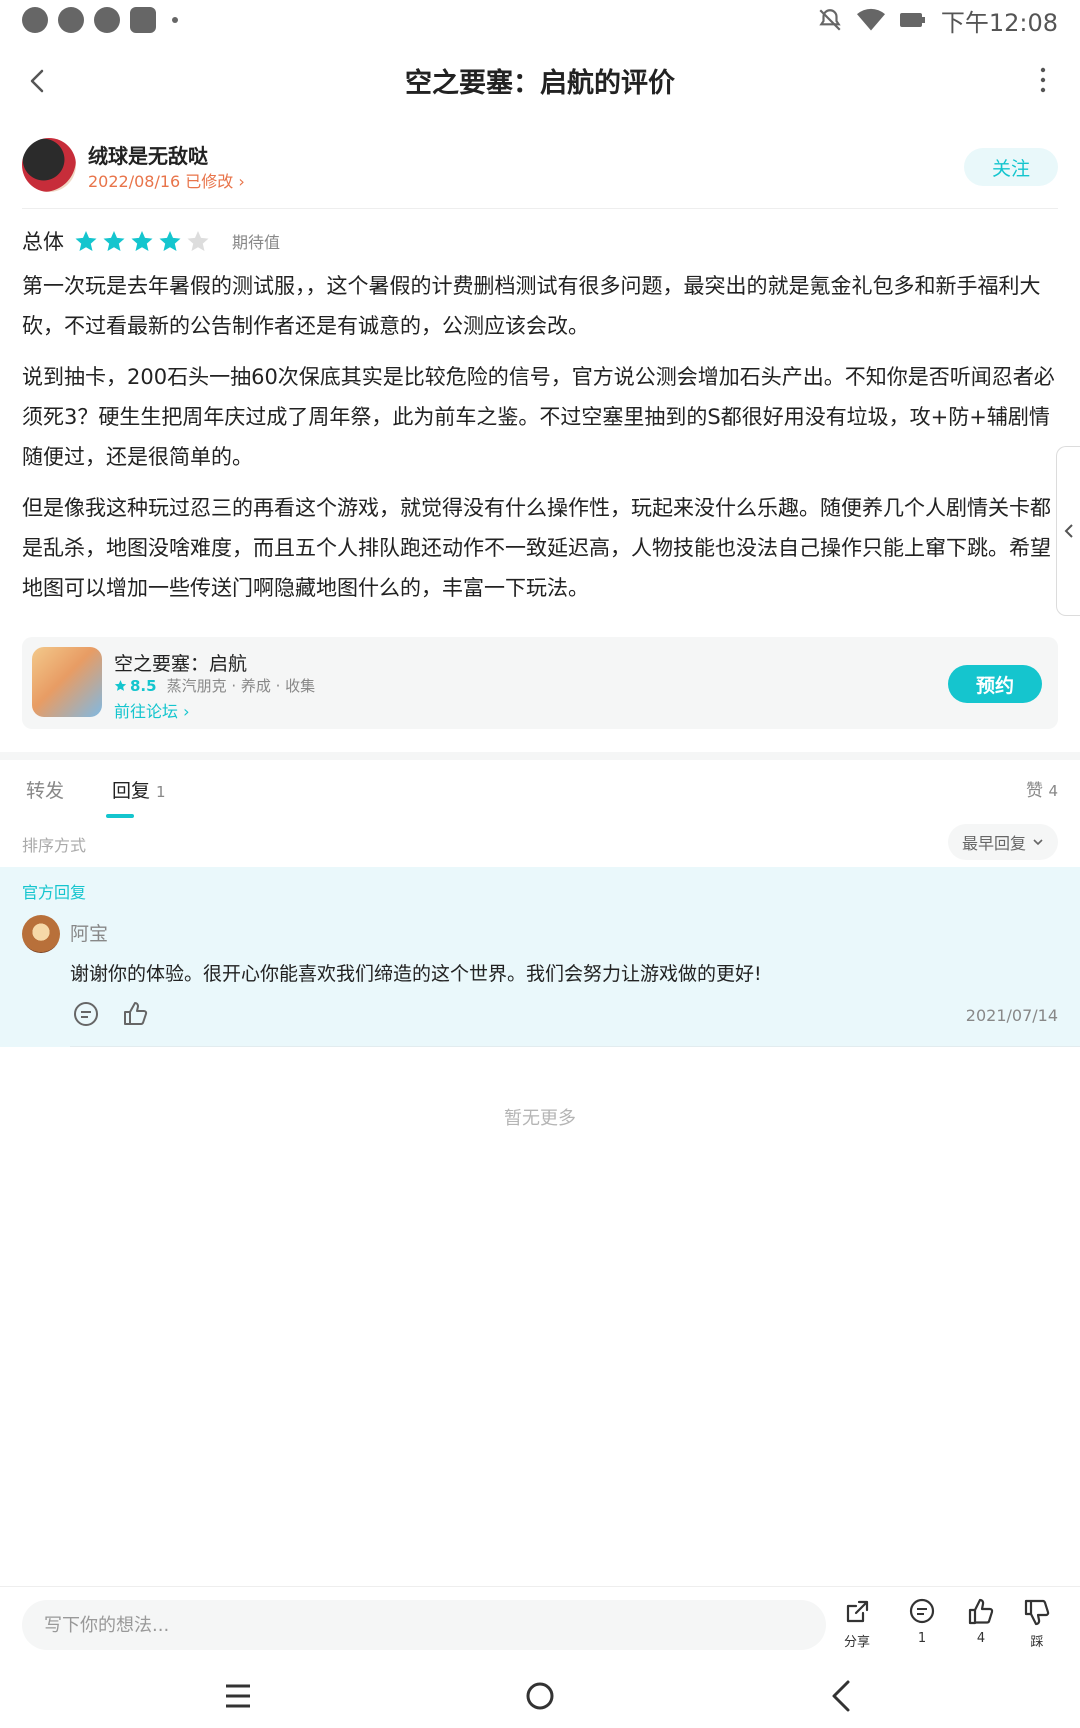  What do you see at coordinates (424, 1625) in the screenshot?
I see `comment-input` at bounding box center [424, 1625].